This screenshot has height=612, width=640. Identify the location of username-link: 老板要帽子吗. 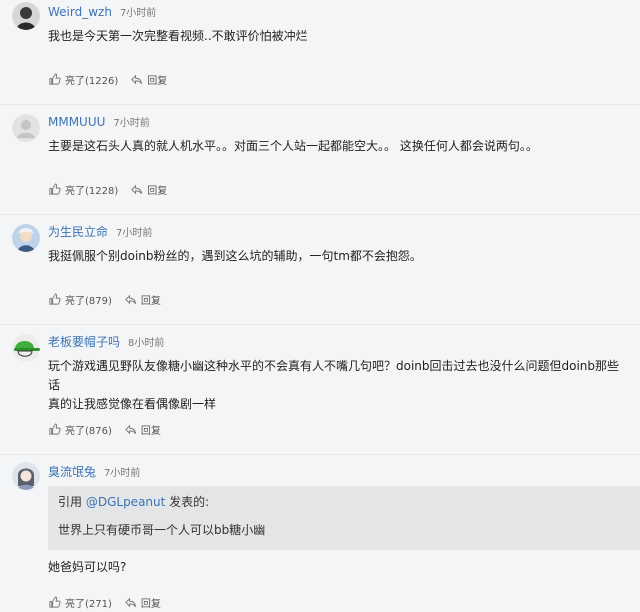
(84, 342).